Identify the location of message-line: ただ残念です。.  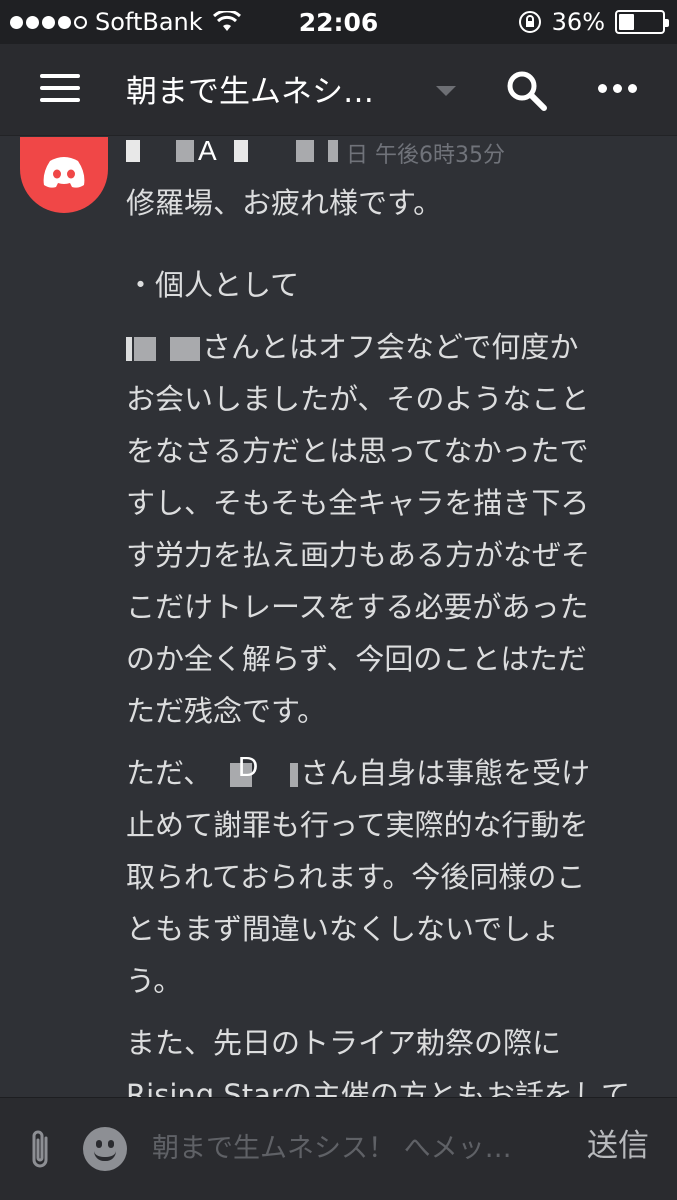
(226, 711).